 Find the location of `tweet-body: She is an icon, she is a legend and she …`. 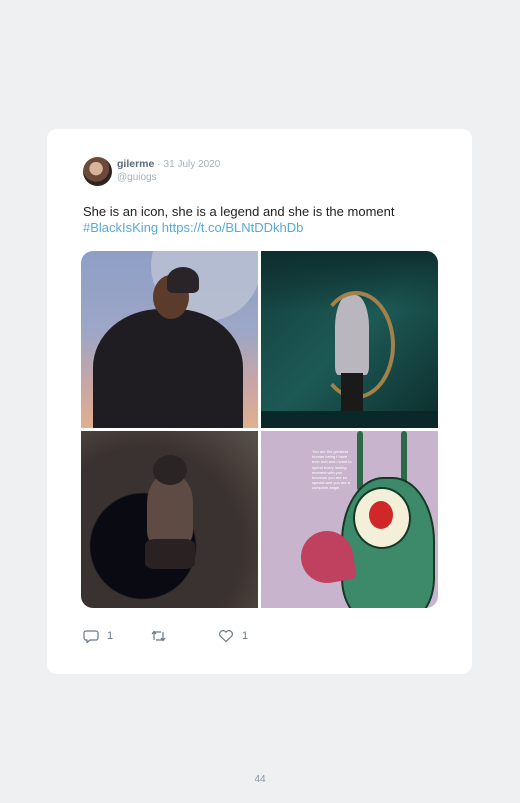

tweet-body: She is an icon, she is a legend and she … is located at coordinates (239, 211).